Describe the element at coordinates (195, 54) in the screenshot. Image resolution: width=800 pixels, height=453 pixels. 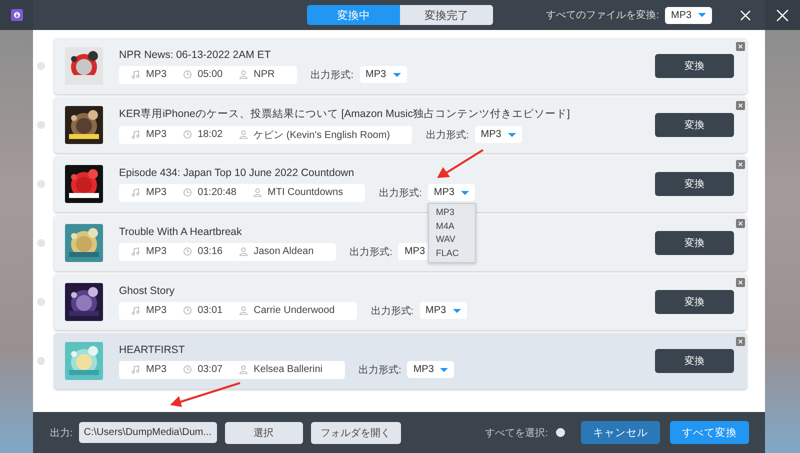
I see `track-title: NPR News: 06-13-2022 2AM ET` at that location.